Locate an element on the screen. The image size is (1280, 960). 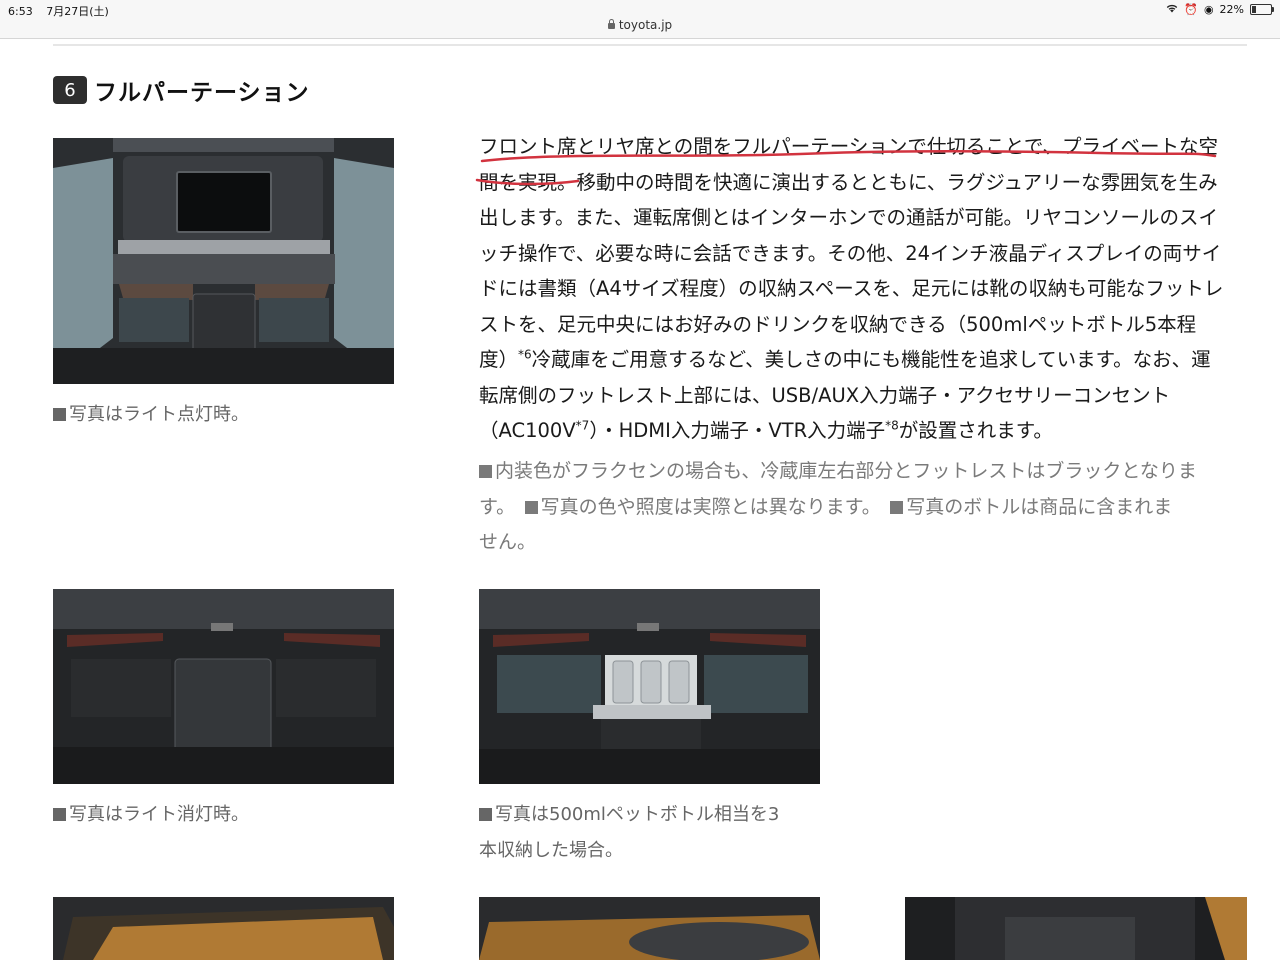
wifi-icon is located at coordinates (1172, 9).